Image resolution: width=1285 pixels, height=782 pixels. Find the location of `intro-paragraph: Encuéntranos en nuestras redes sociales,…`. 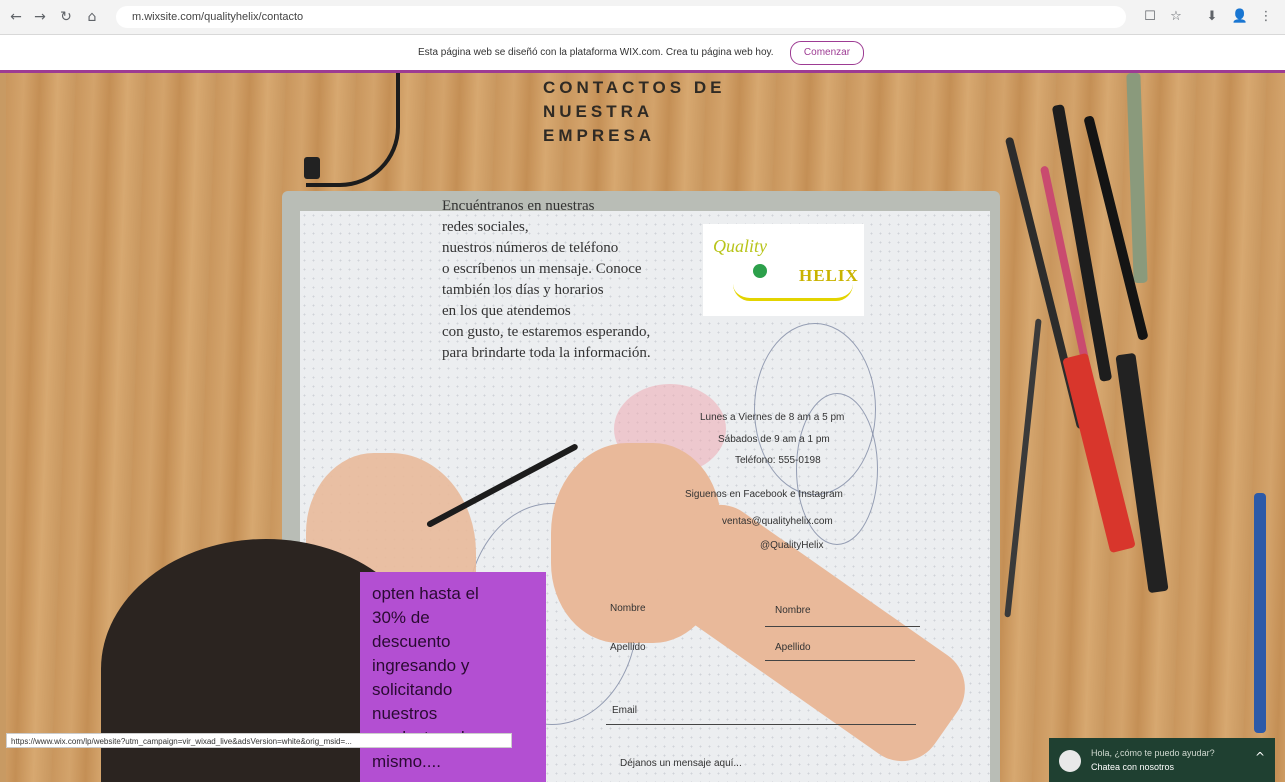

intro-paragraph: Encuéntranos en nuestras redes sociales,… is located at coordinates (562, 280).